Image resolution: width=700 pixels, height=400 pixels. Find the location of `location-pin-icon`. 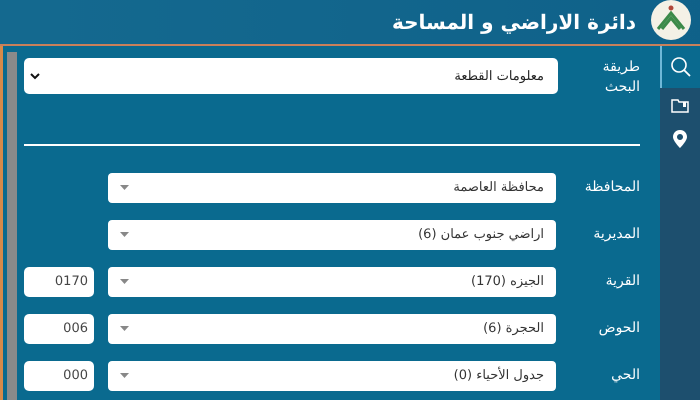

location-pin-icon is located at coordinates (680, 139).